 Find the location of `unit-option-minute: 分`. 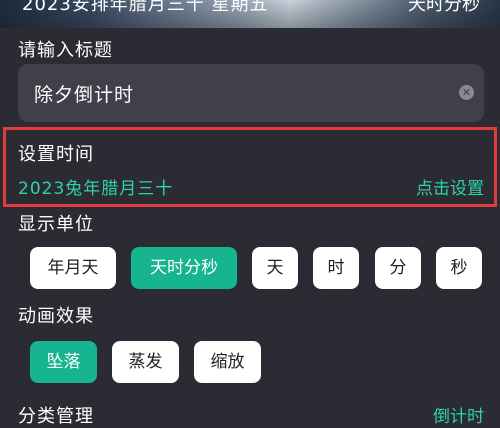

unit-option-minute: 分 is located at coordinates (398, 268).